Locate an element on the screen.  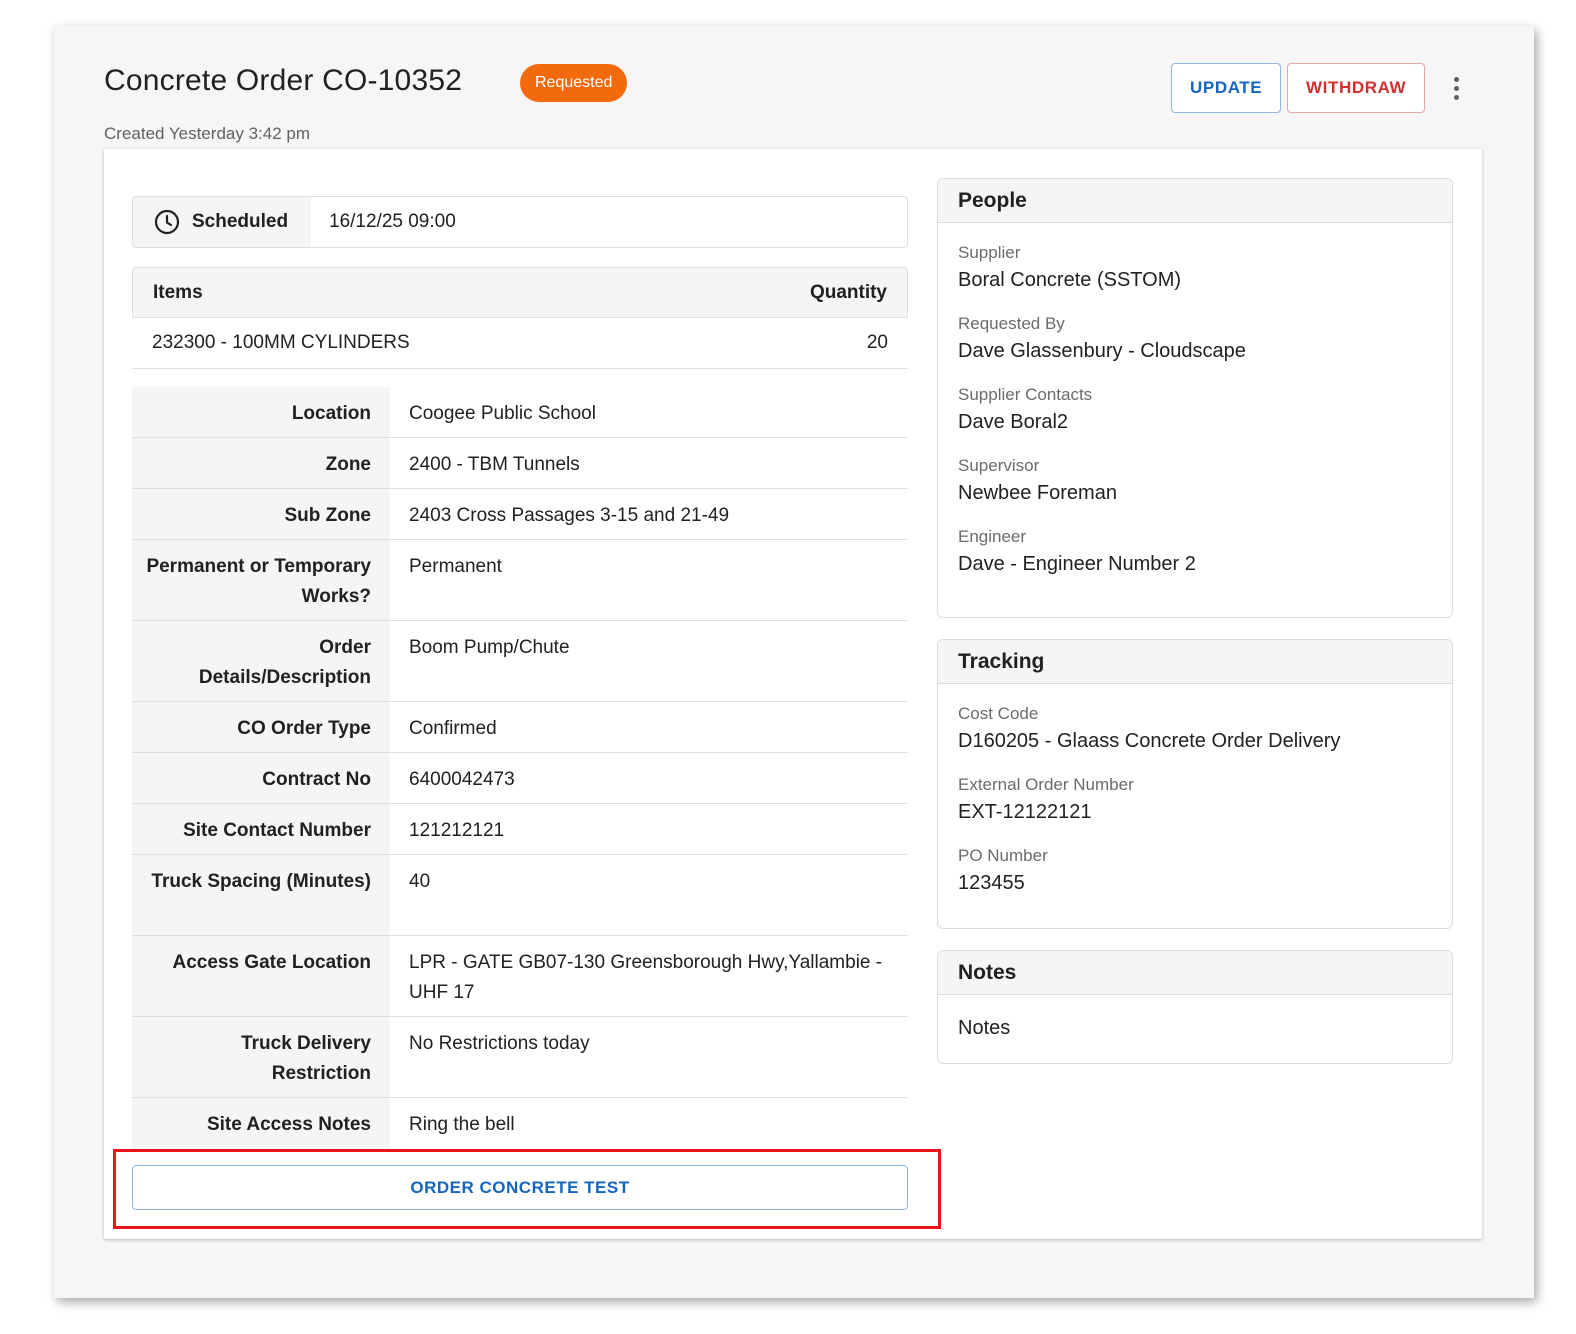
detail-value: 6400042473 is located at coordinates (462, 779).